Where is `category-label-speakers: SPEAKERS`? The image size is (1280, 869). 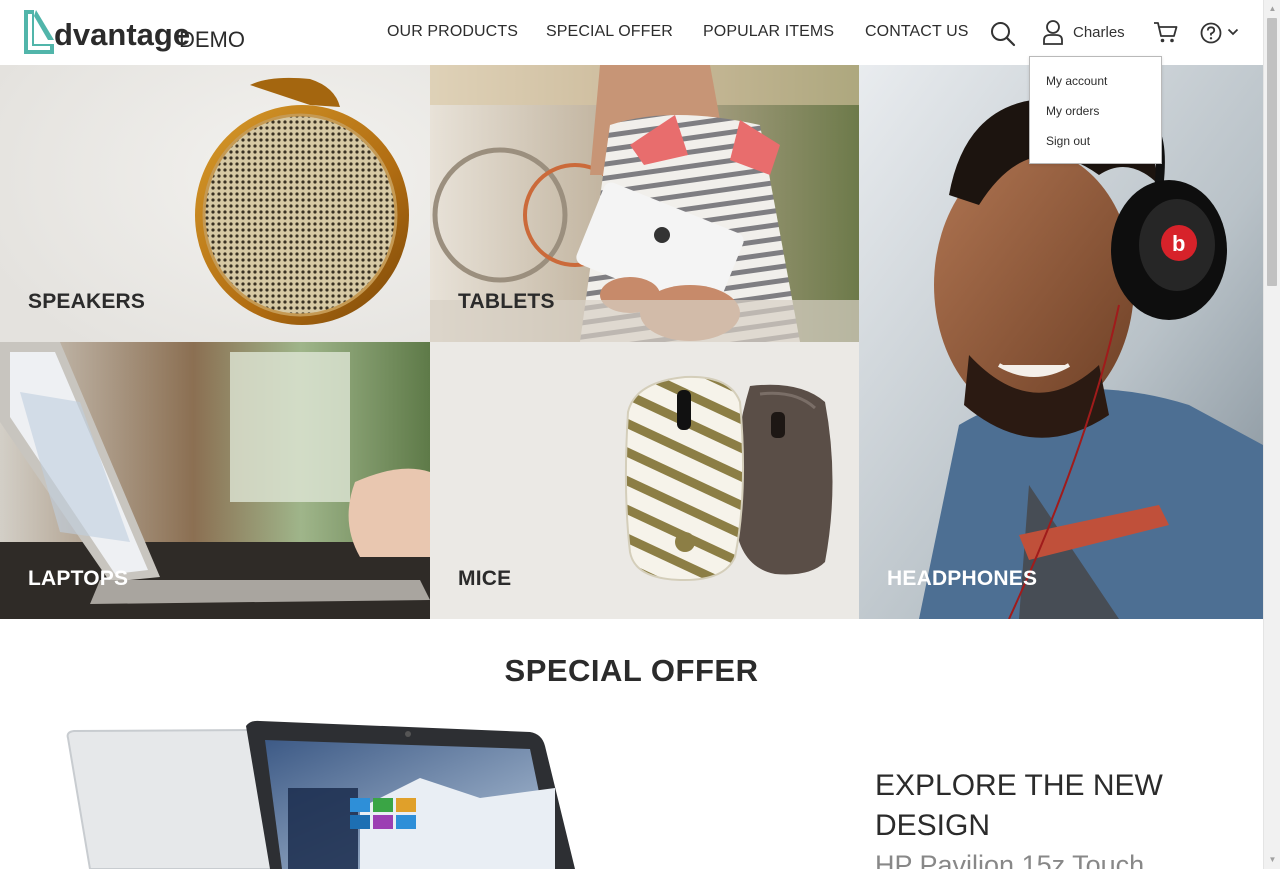 category-label-speakers: SPEAKERS is located at coordinates (87, 301).